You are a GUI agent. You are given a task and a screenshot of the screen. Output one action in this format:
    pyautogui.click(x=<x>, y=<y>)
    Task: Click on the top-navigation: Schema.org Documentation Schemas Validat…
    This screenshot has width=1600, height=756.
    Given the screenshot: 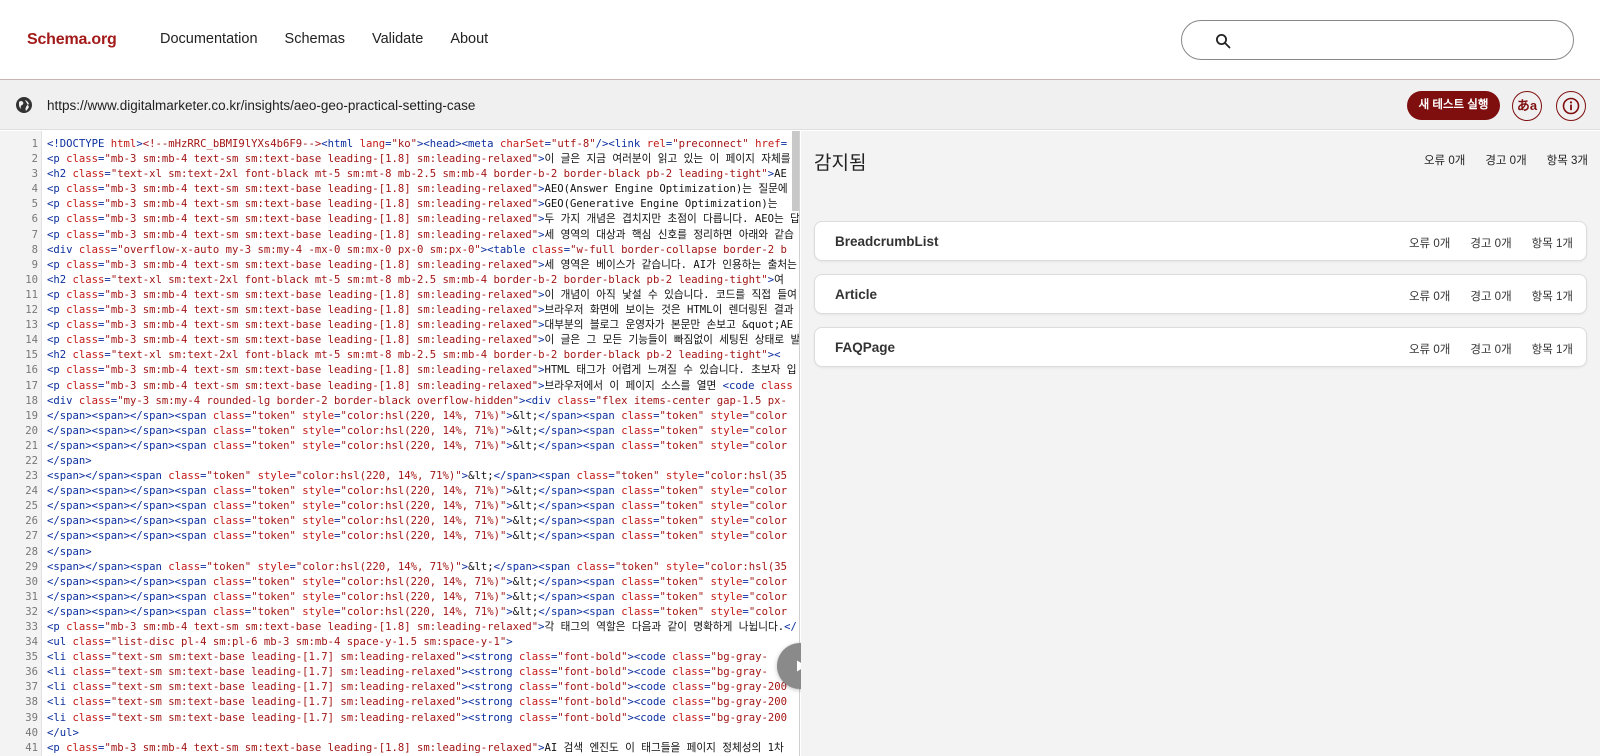 What is the action you would take?
    pyautogui.click(x=800, y=40)
    